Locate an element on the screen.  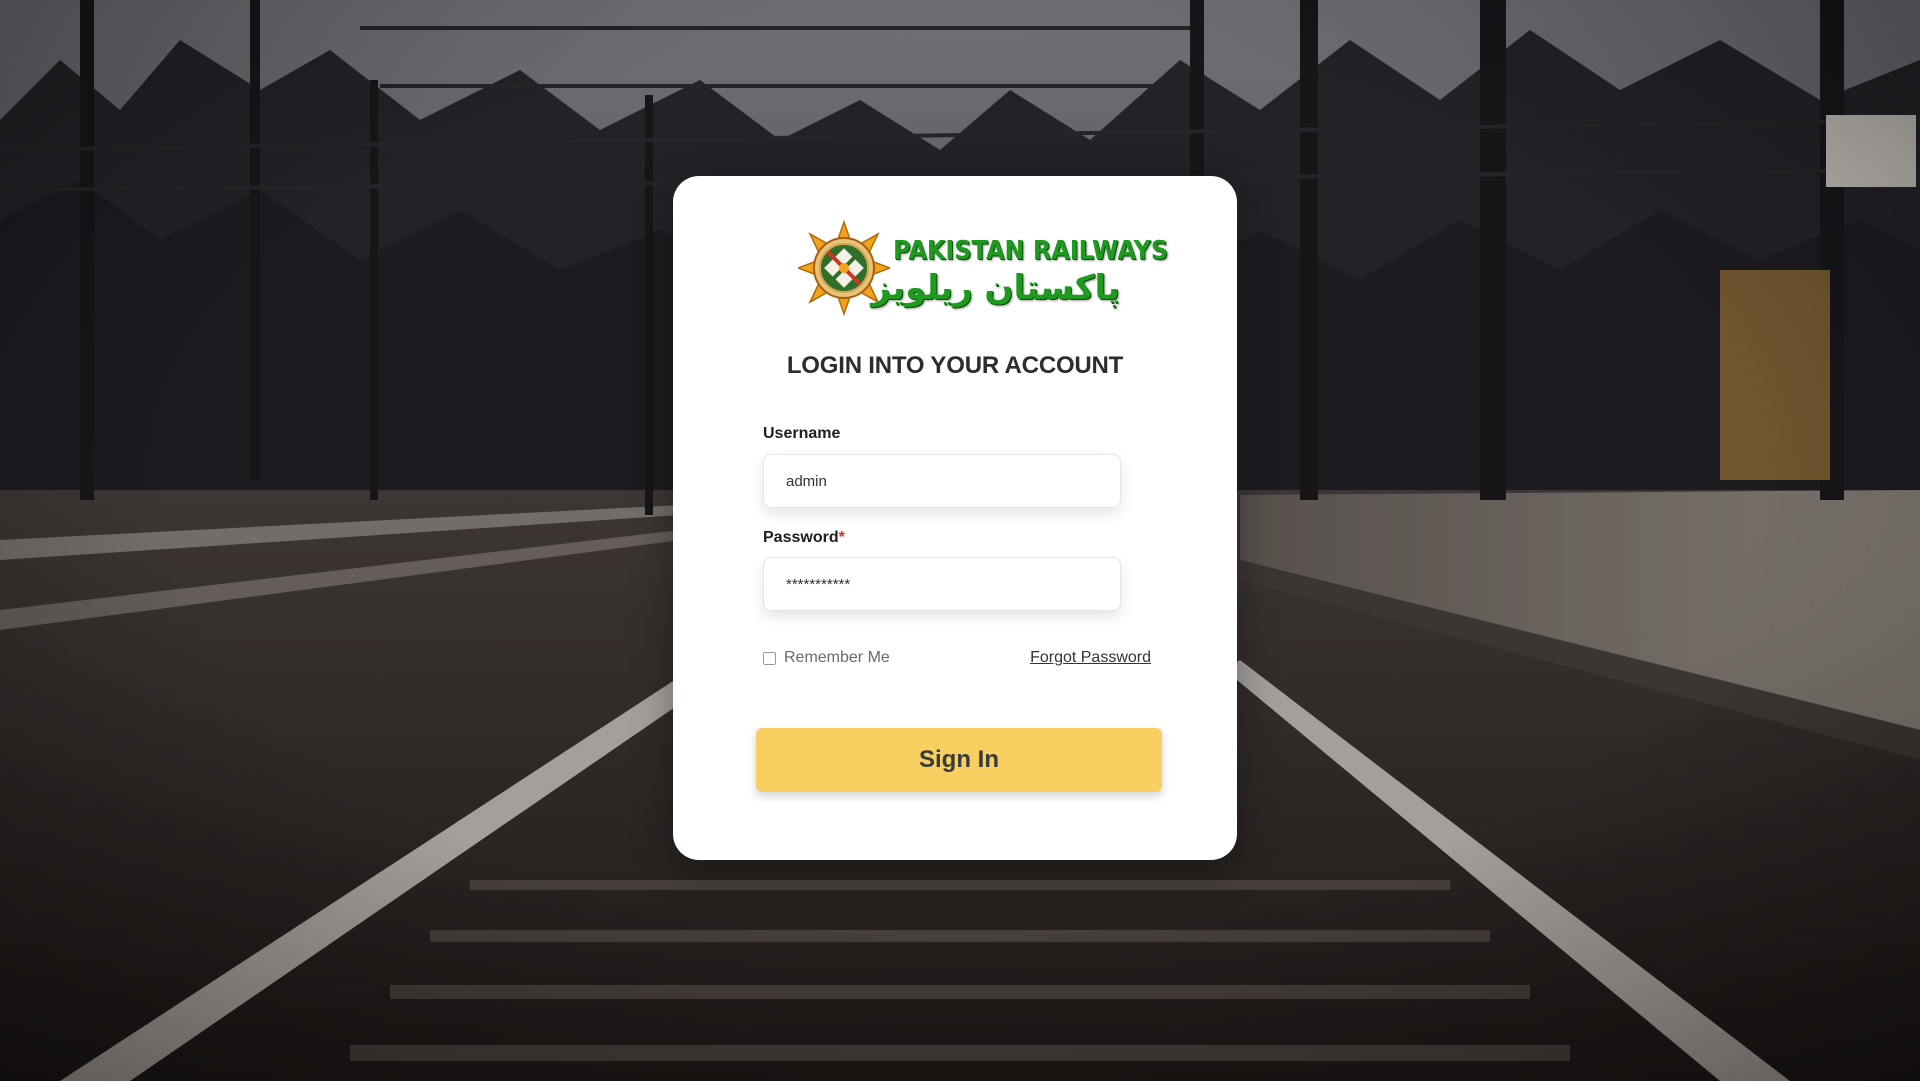
password-input is located at coordinates (942, 584).